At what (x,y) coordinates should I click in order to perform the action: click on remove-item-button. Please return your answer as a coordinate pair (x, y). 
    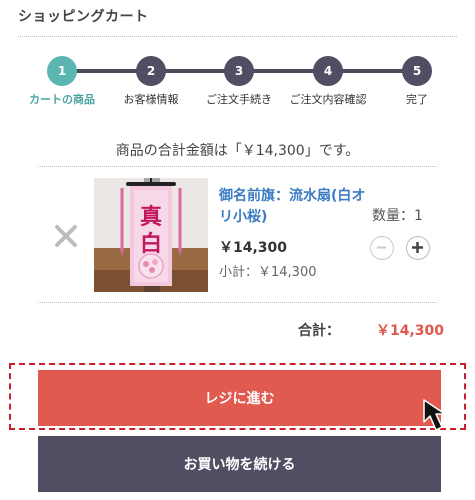
    Looking at the image, I should click on (66, 236).